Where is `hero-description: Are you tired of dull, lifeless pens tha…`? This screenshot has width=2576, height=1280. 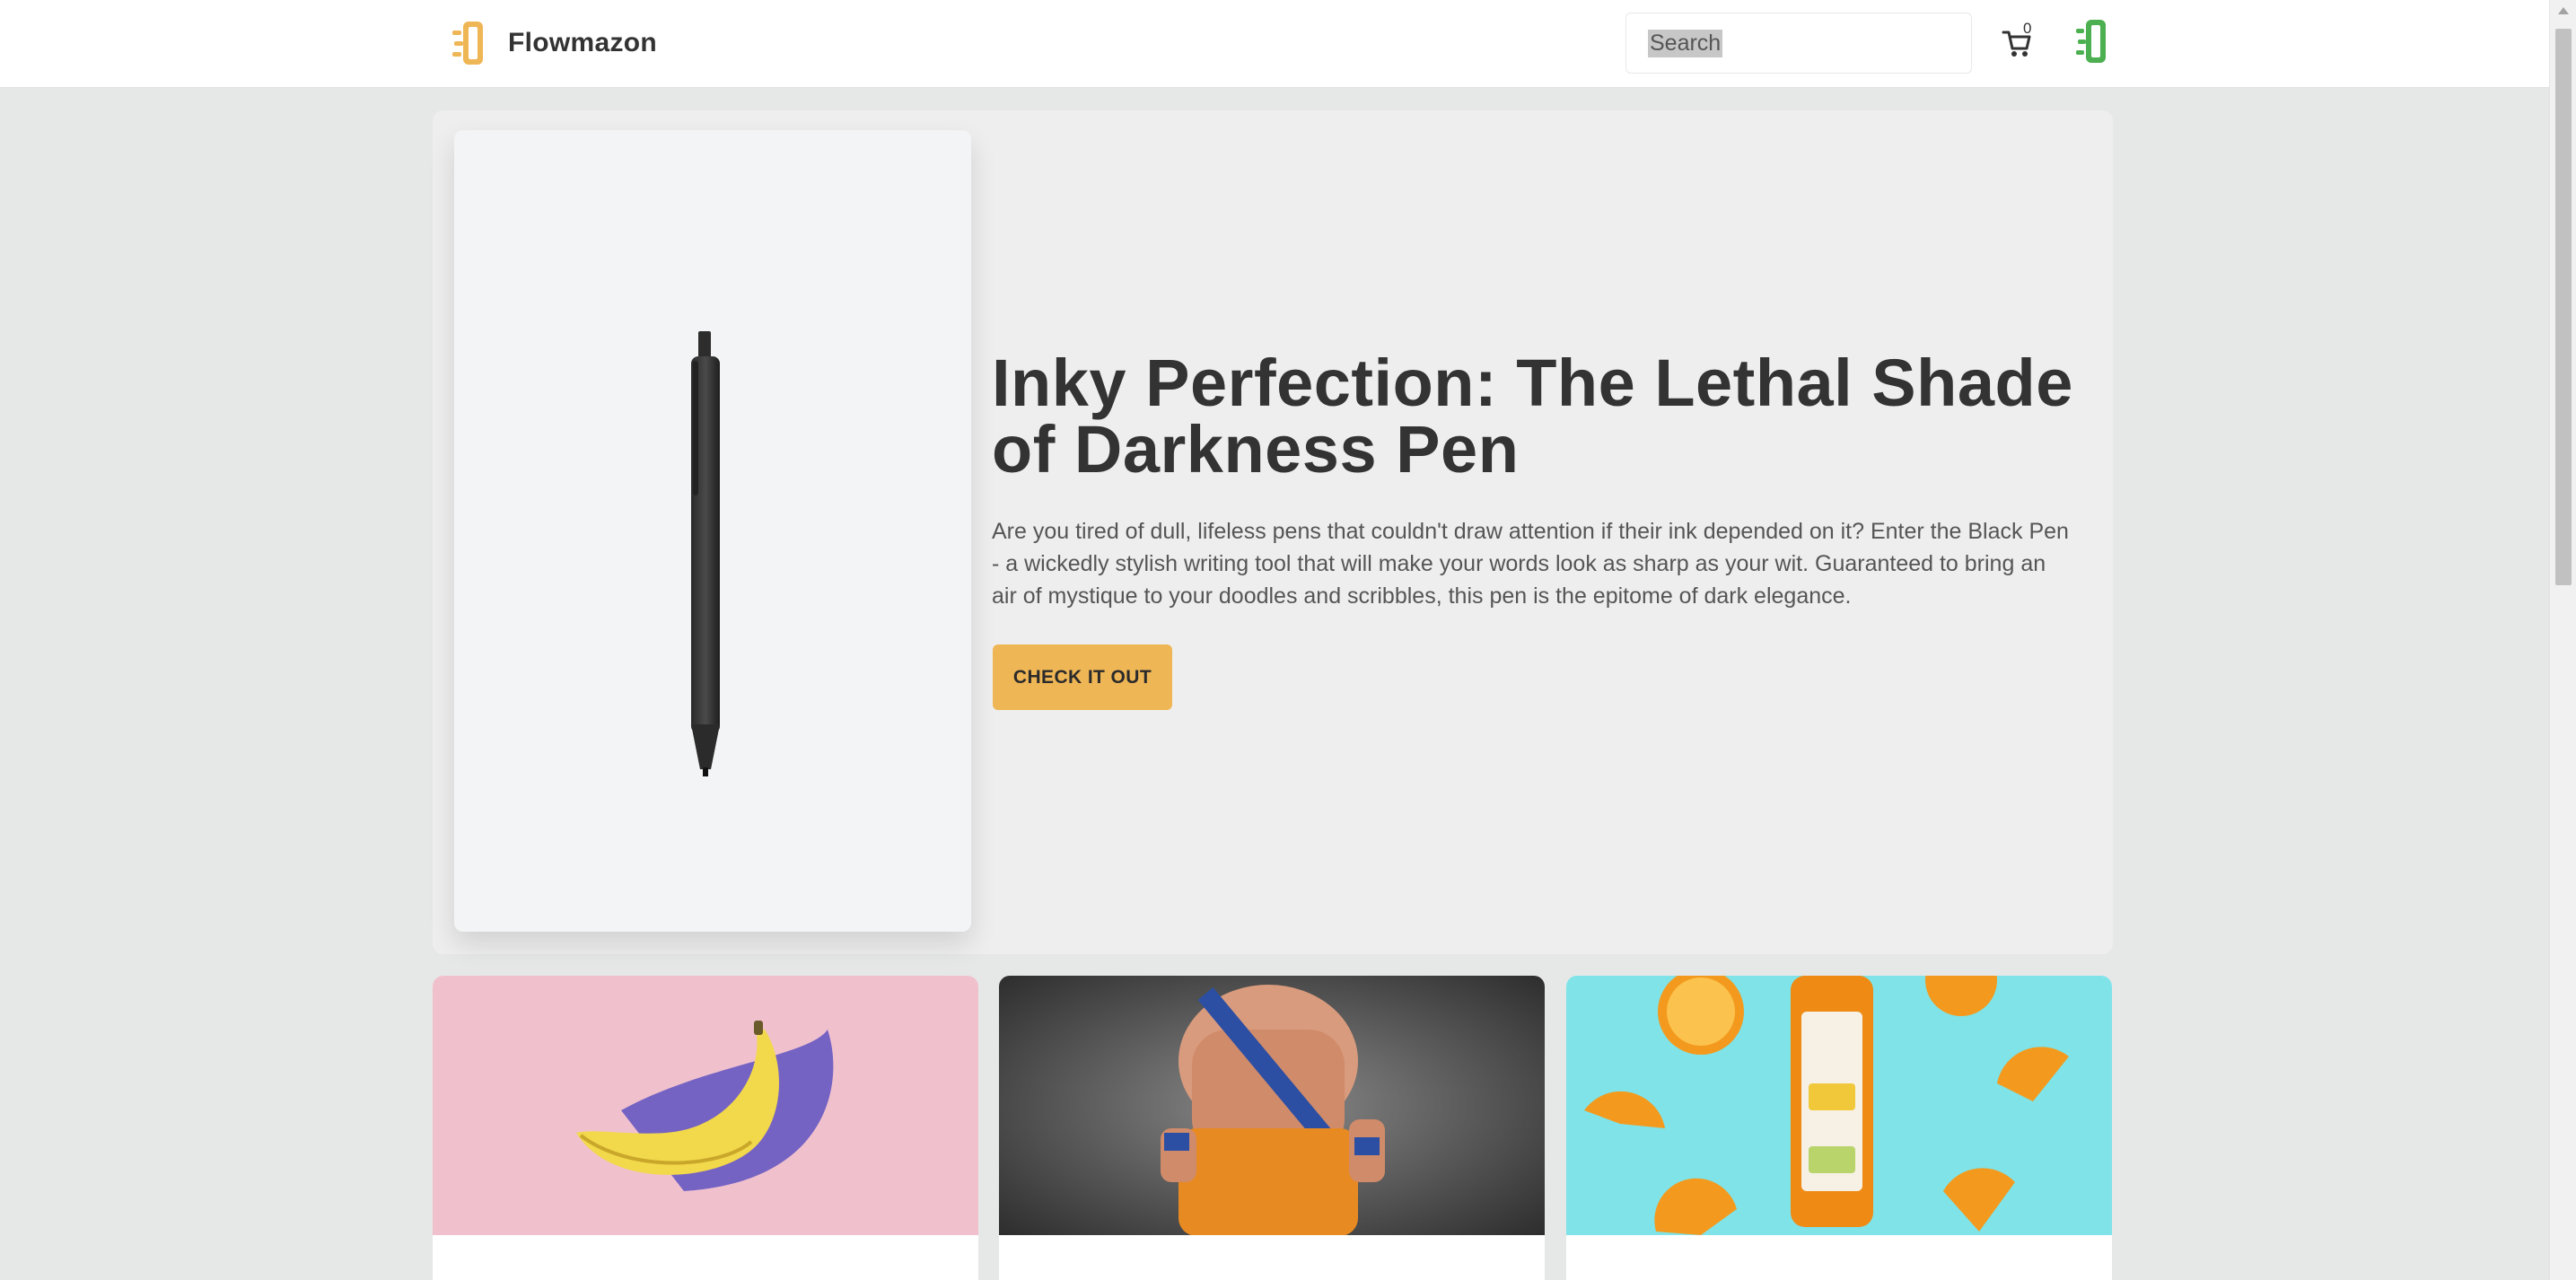
hero-description: Are you tired of dull, lifeless pens tha… is located at coordinates (1530, 564).